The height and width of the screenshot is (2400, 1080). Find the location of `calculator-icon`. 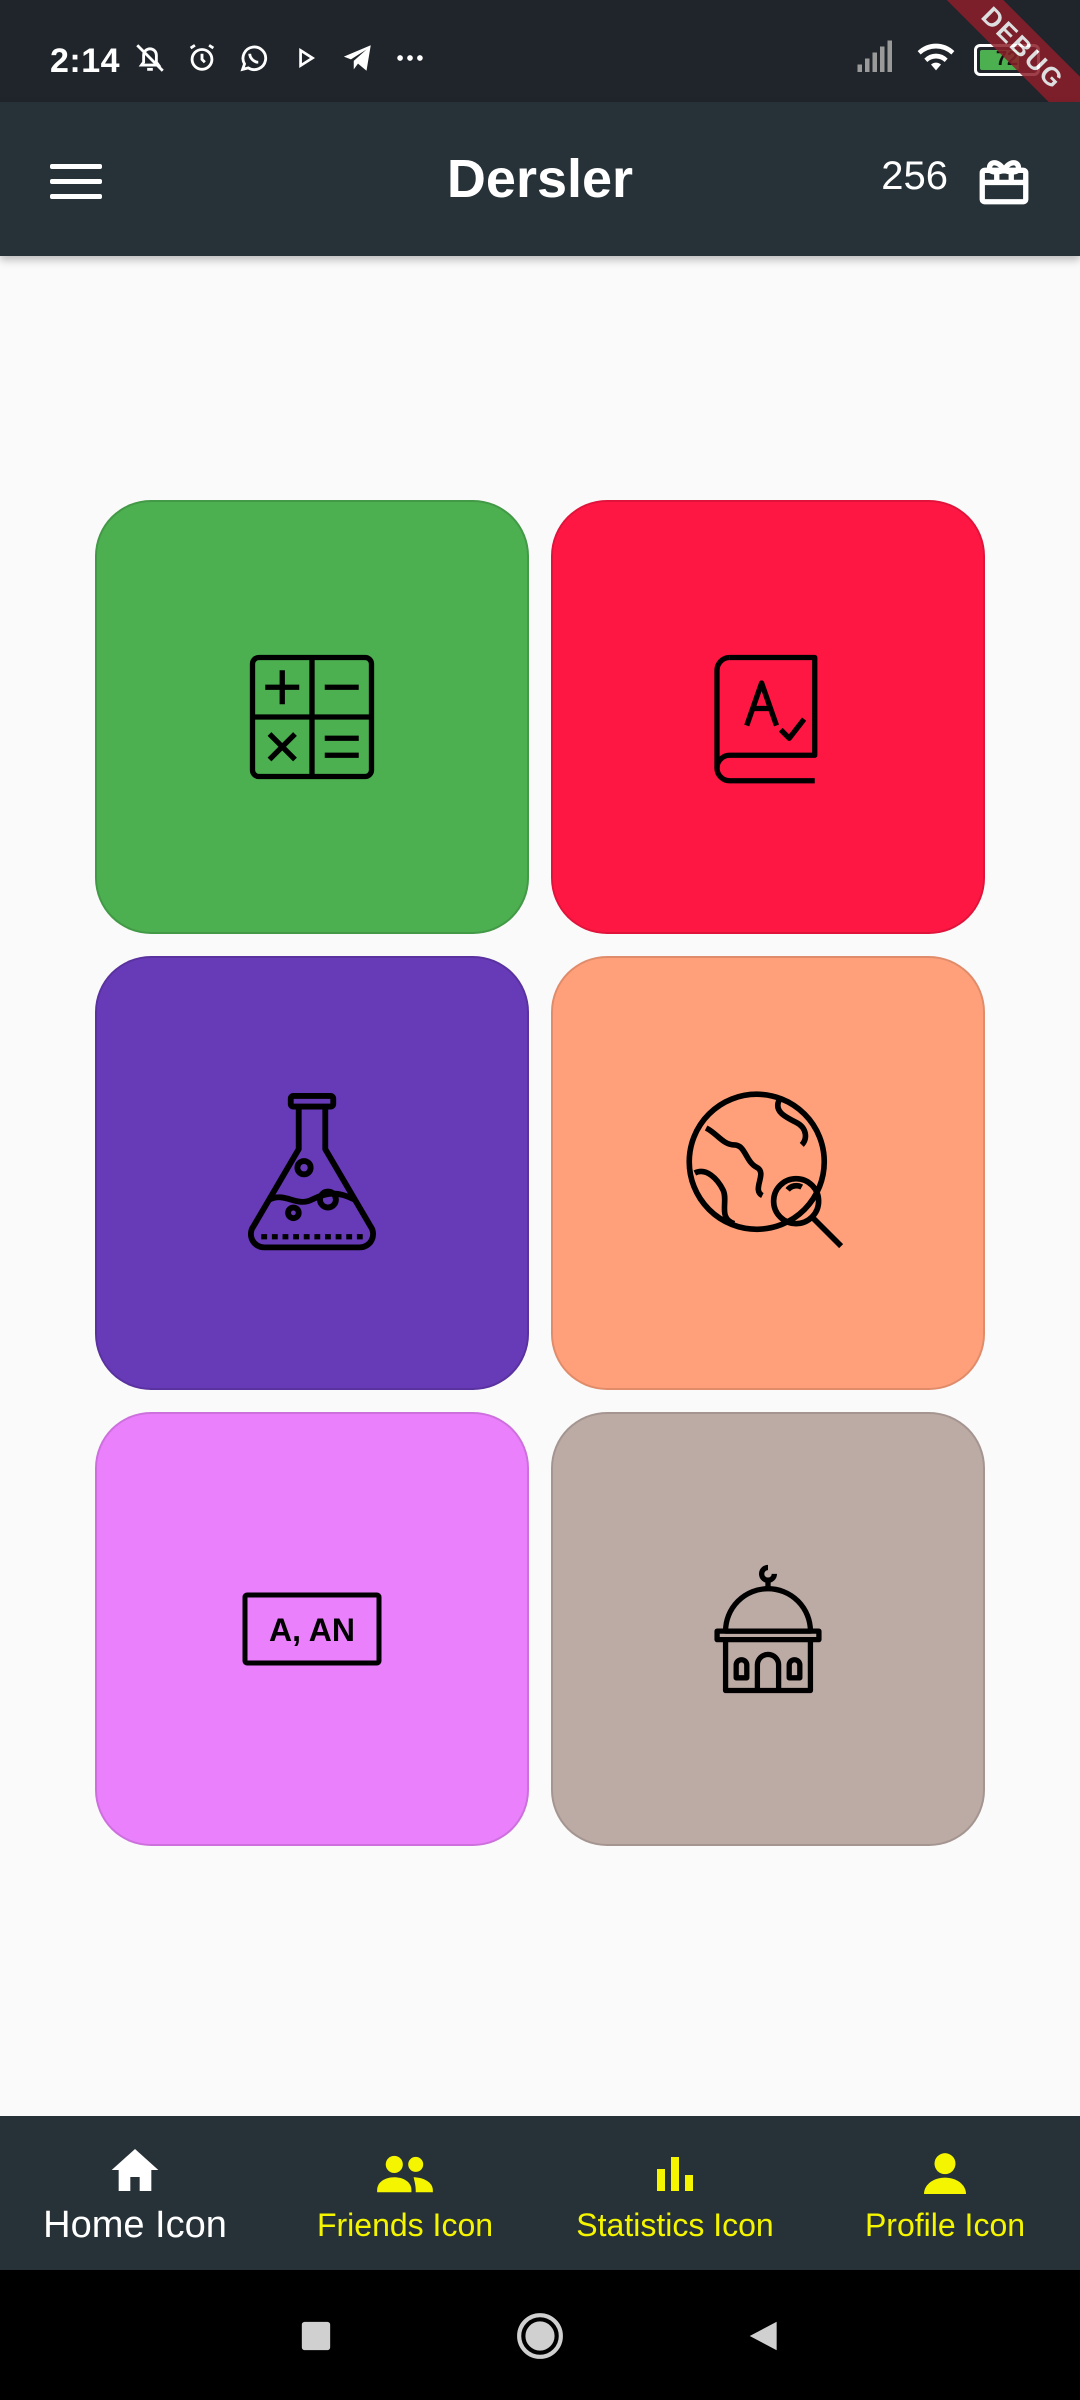

calculator-icon is located at coordinates (312, 717).